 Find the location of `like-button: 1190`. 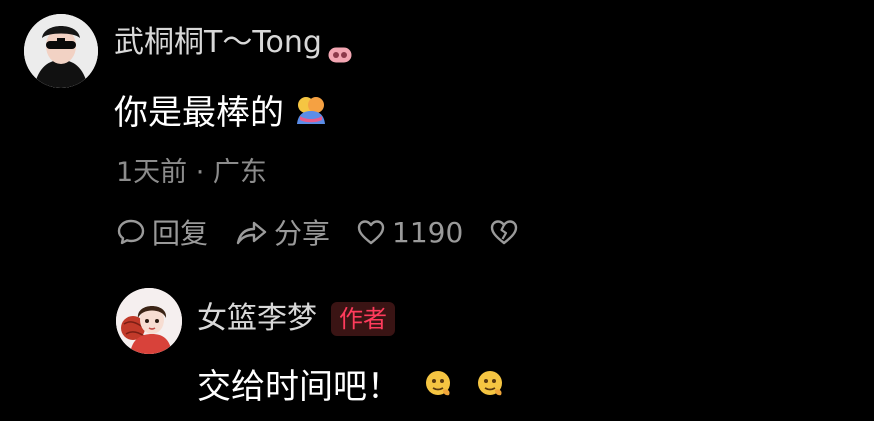

like-button: 1190 is located at coordinates (409, 232).